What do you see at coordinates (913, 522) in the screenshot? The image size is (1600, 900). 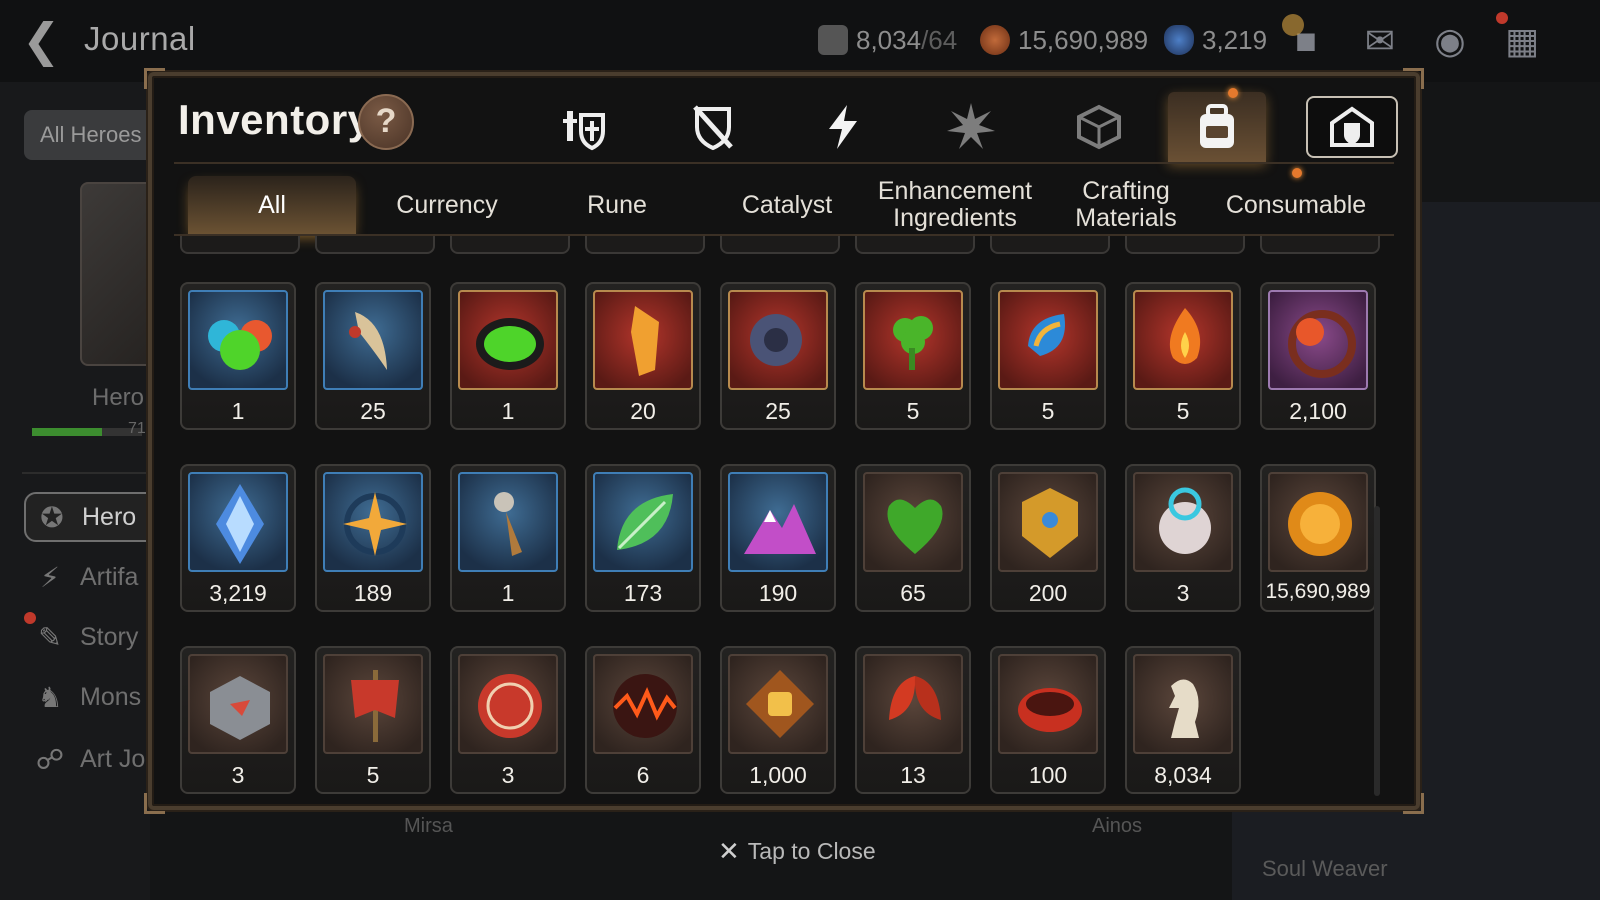 I see `green-heart-icon` at bounding box center [913, 522].